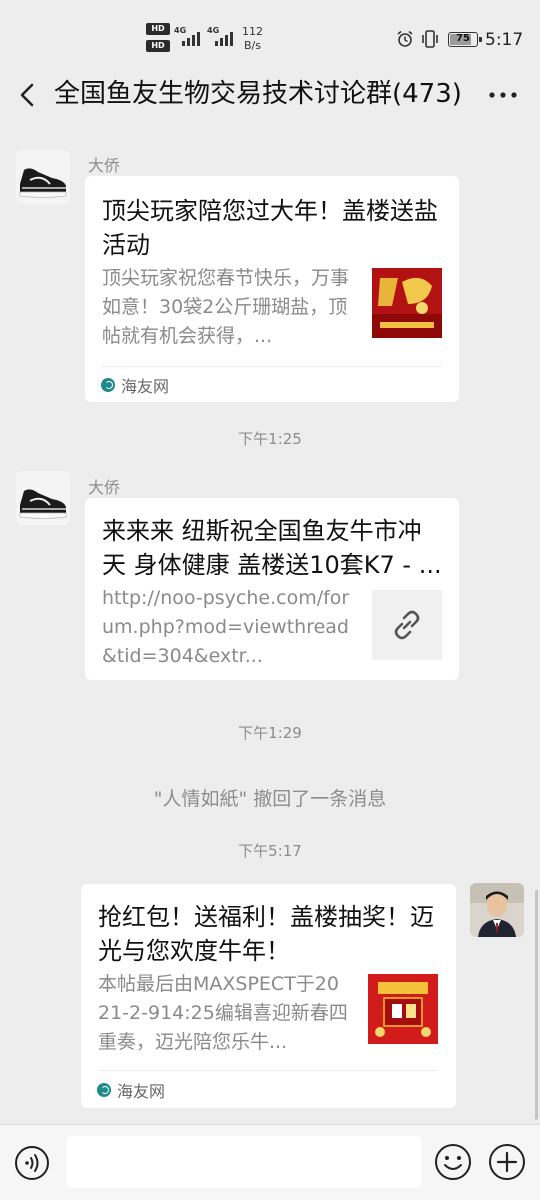 The width and height of the screenshot is (540, 1200). I want to click on network-speed: 112 B/s, so click(252, 39).